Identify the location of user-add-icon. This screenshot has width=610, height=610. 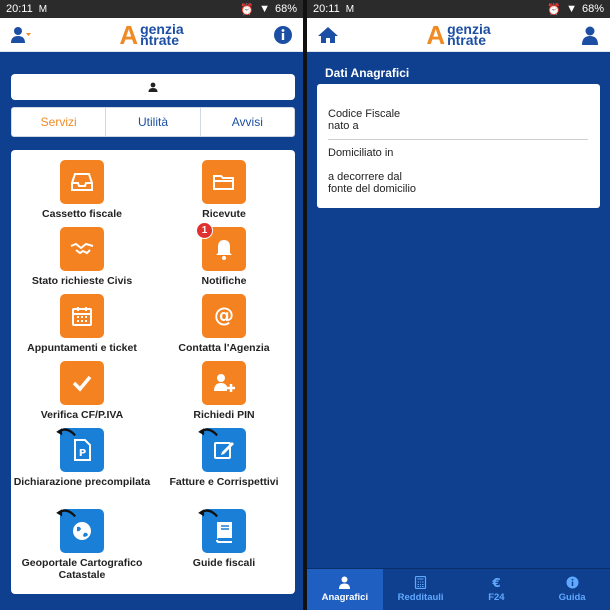
(224, 383).